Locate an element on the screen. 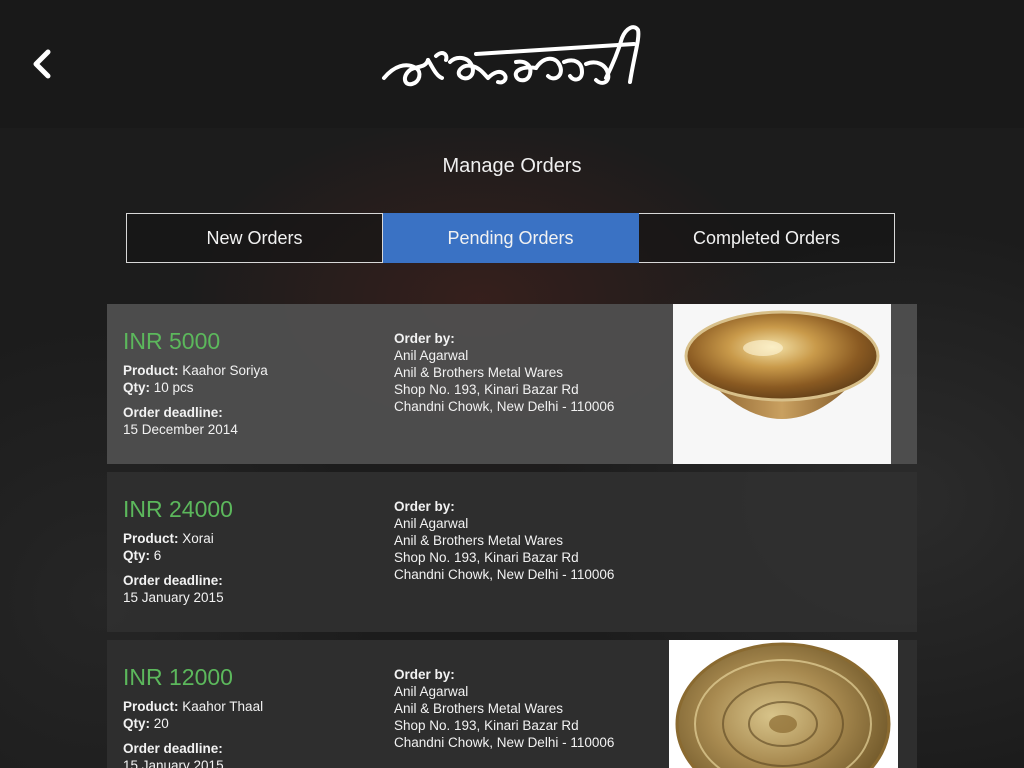 This screenshot has height=768, width=1024. product-image-brass-plate is located at coordinates (783, 704).